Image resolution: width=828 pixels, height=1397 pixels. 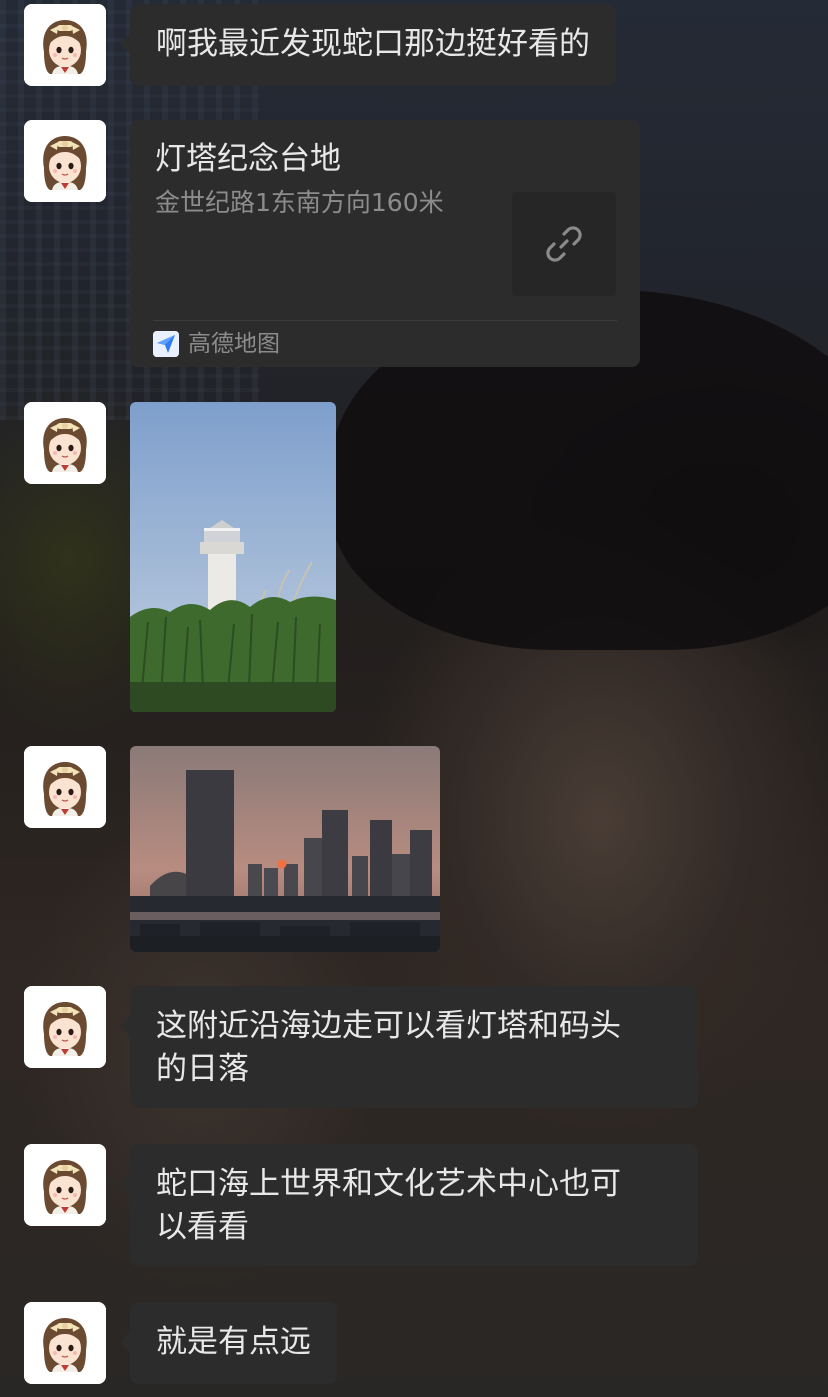 What do you see at coordinates (299, 202) in the screenshot?
I see `location-address: 金世纪路1东南方向160米` at bounding box center [299, 202].